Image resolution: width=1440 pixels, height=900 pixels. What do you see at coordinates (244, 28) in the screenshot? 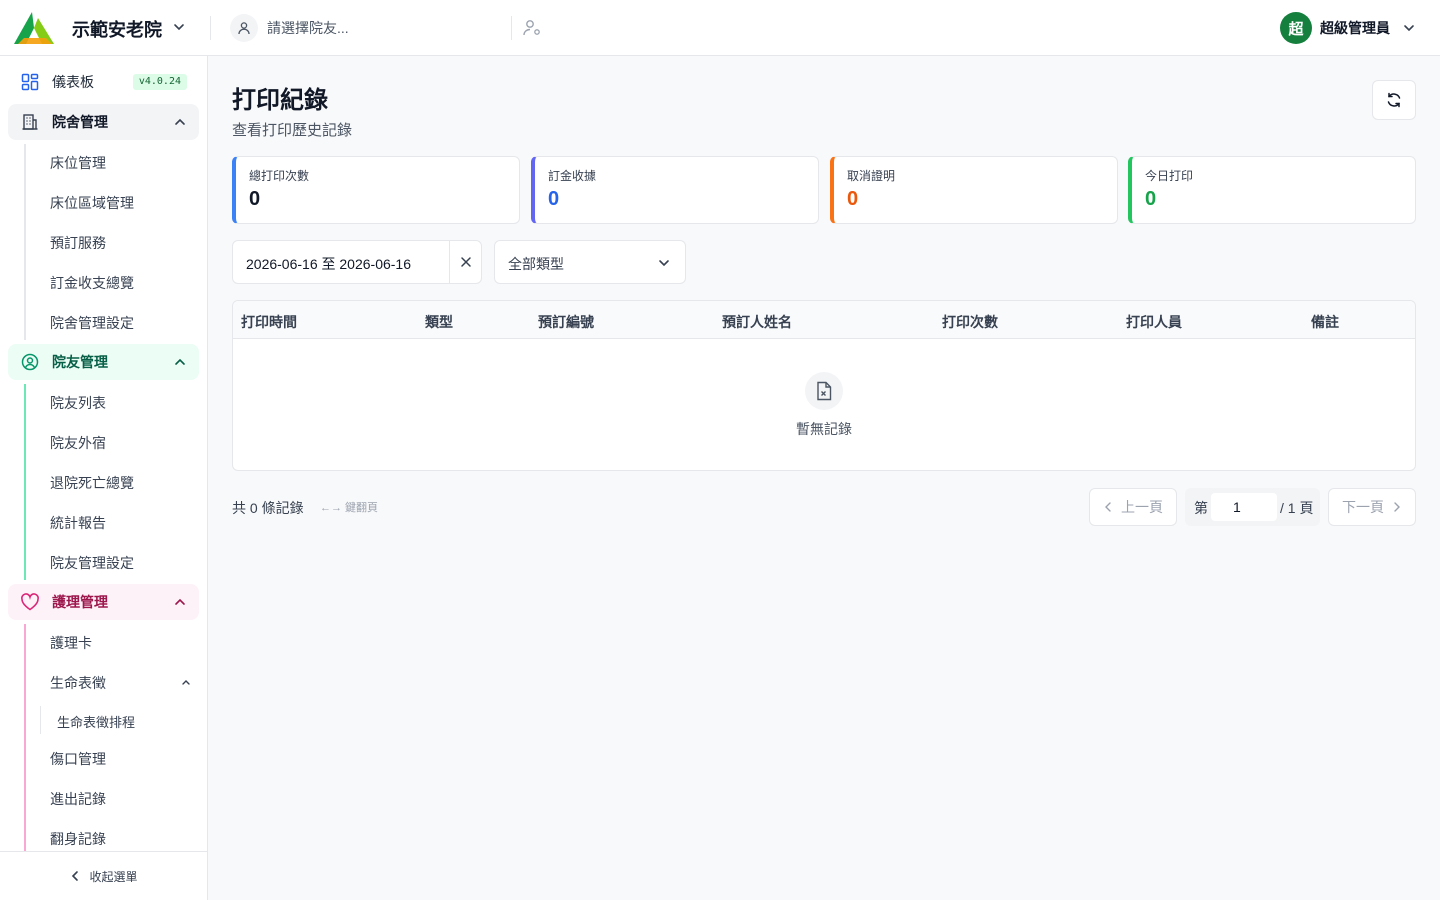
I see `user-icon` at bounding box center [244, 28].